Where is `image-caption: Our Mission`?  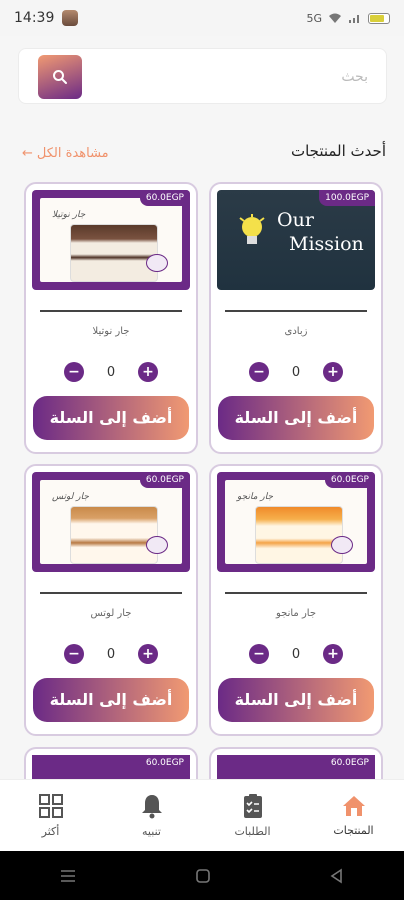
image-caption: Our Mission is located at coordinates (320, 232).